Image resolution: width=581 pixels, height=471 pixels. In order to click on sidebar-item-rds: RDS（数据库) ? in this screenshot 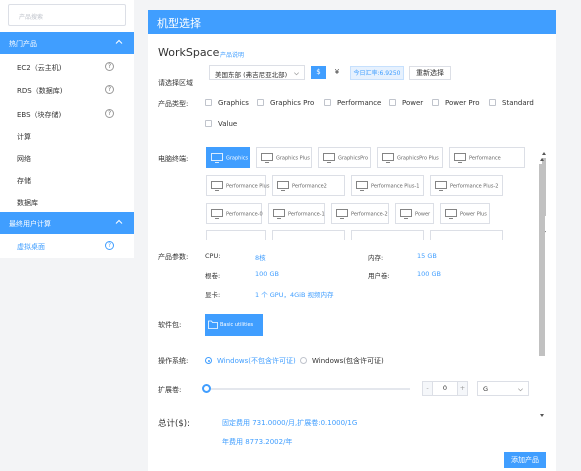, I will do `click(67, 90)`.